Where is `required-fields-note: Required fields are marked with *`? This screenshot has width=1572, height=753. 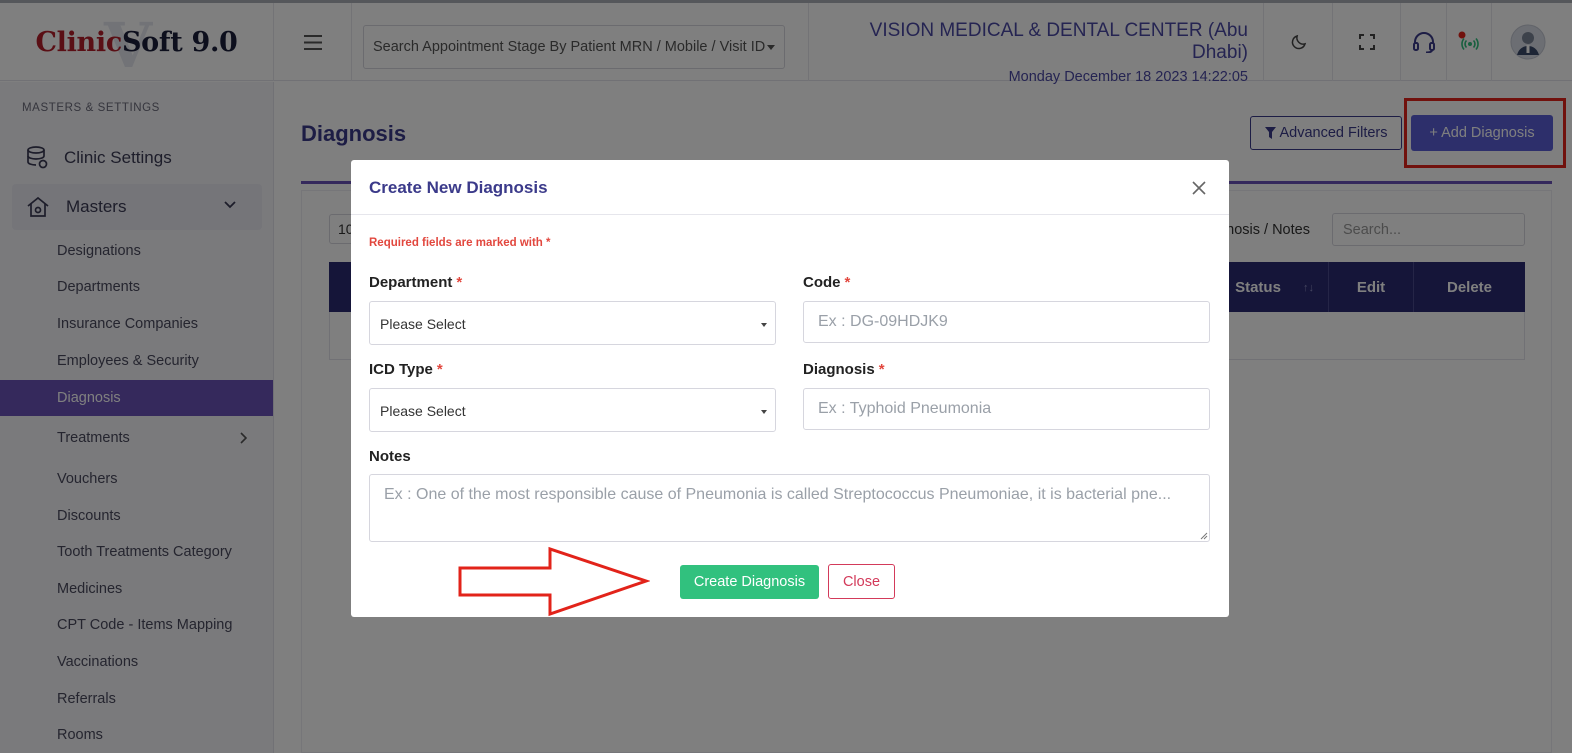 required-fields-note: Required fields are marked with * is located at coordinates (460, 243).